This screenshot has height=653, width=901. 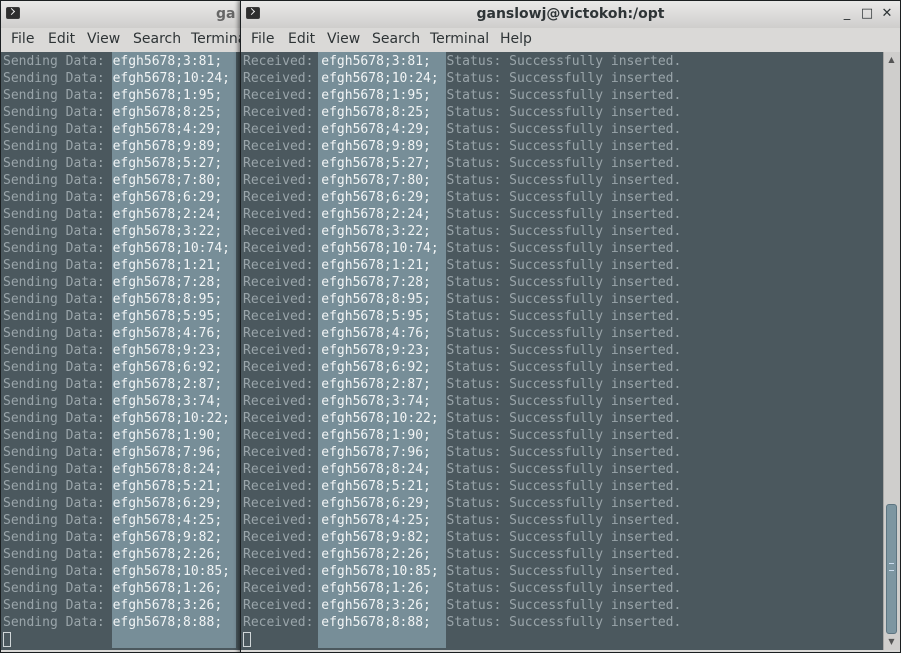 I want to click on scroll-down-icon: ▼, so click(x=891, y=642).